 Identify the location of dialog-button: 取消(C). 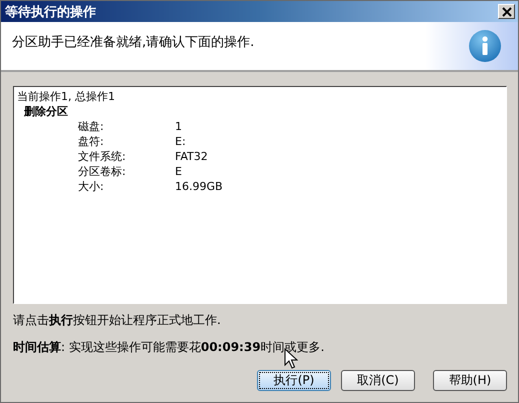
(378, 380).